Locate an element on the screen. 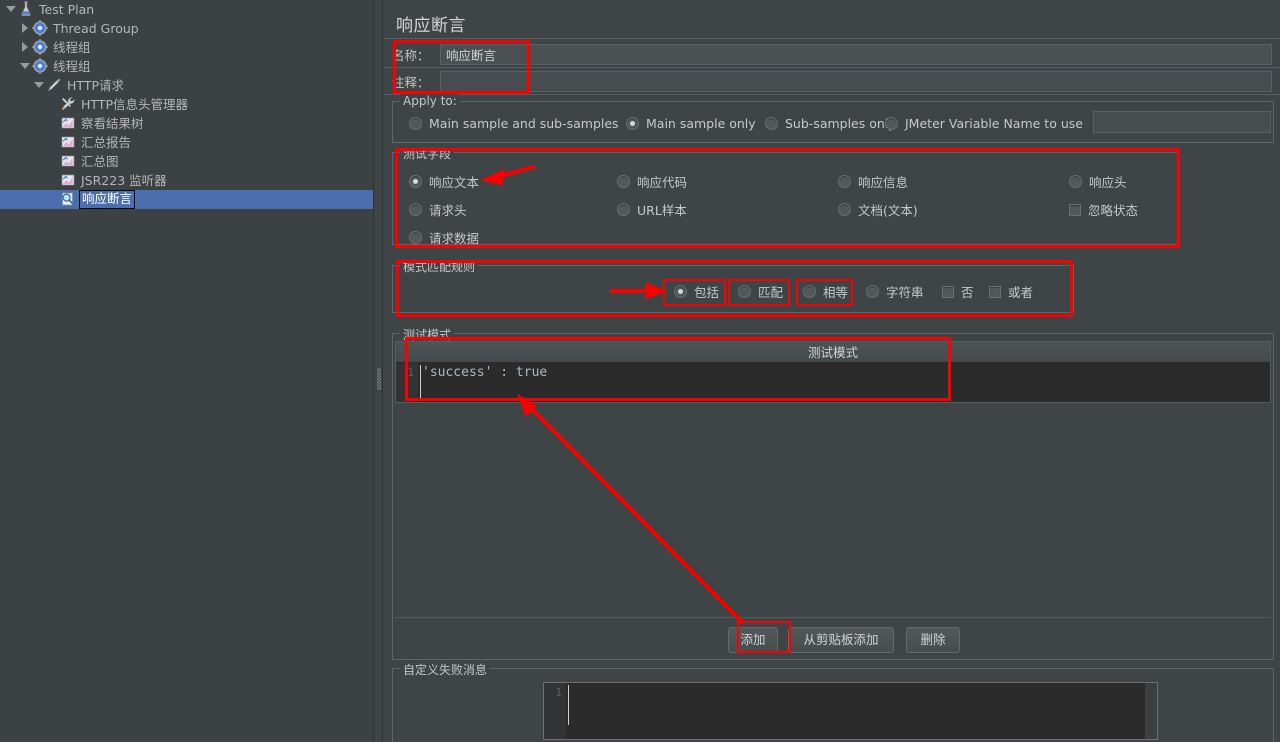  editor-vertical-scrollbar is located at coordinates (1151, 711).